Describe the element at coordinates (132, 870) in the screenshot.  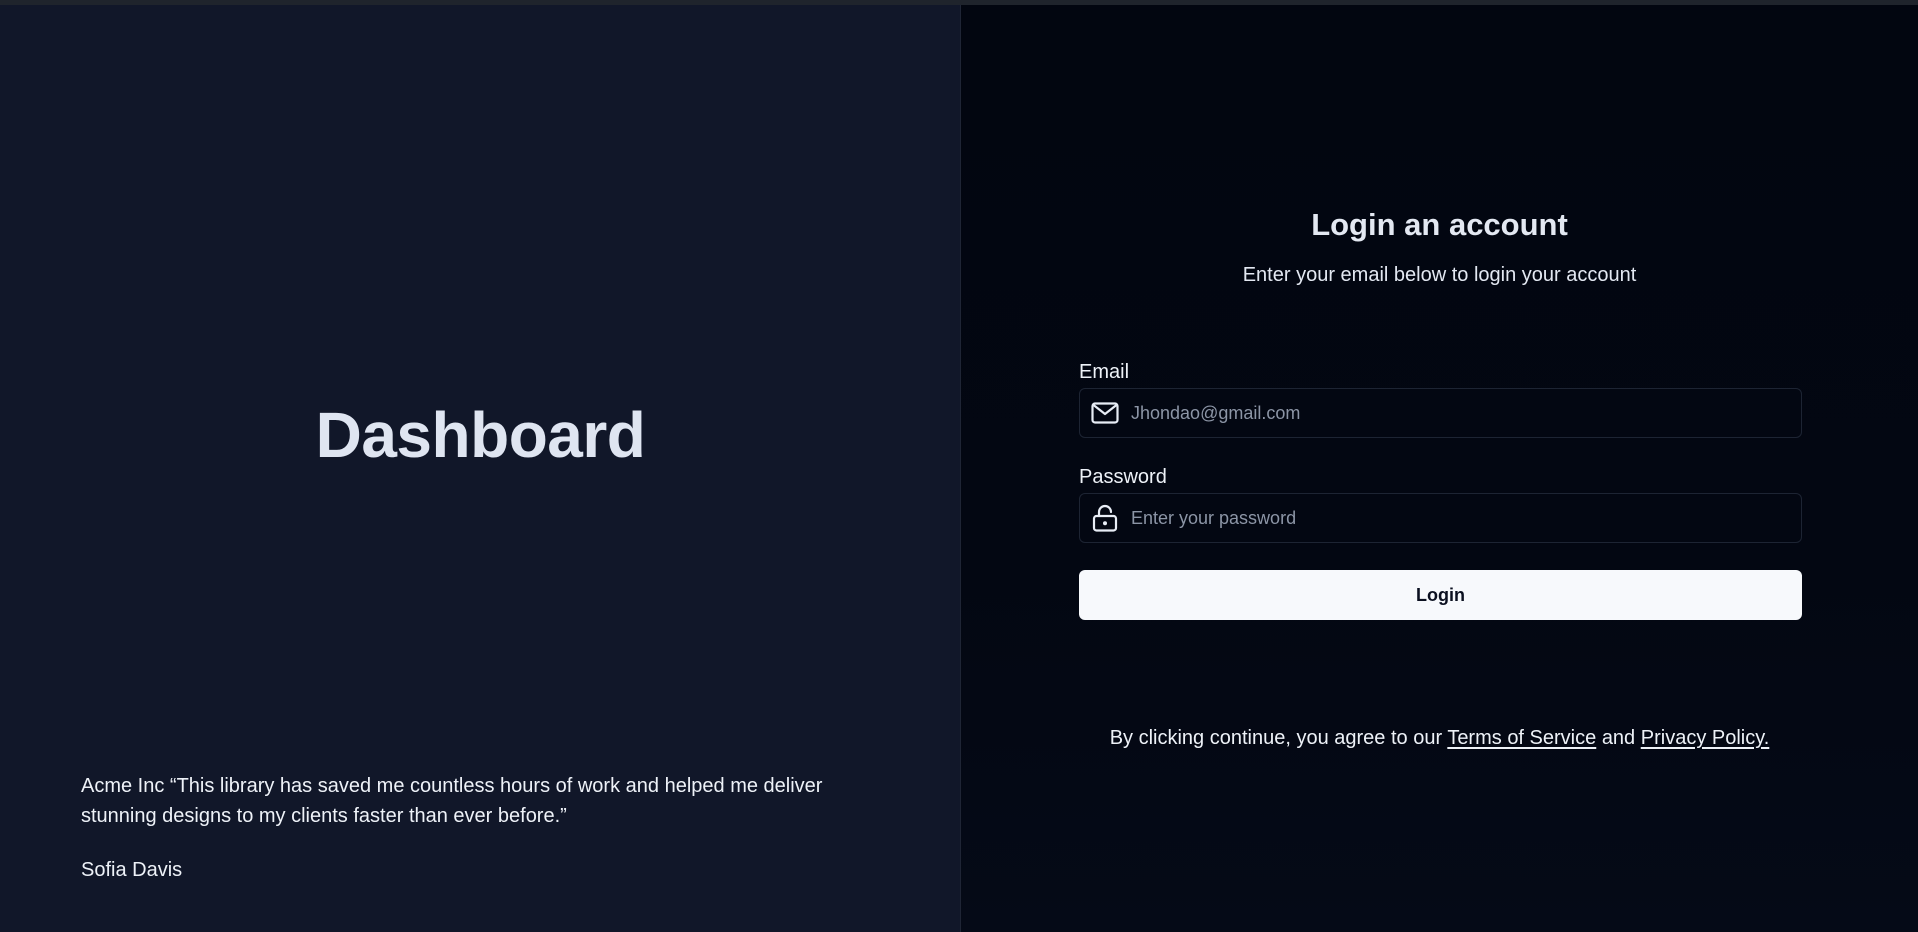
I see `testimonial-author: Sofia Davis` at that location.